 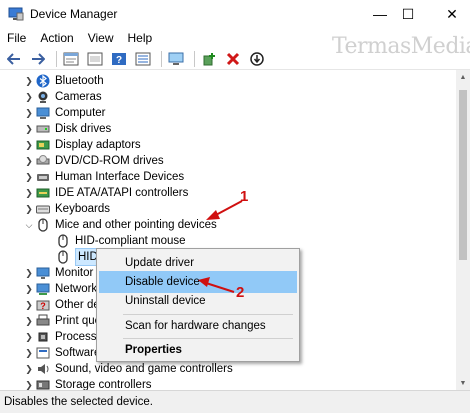 I want to click on annotation-number-1: 1, so click(x=244, y=196).